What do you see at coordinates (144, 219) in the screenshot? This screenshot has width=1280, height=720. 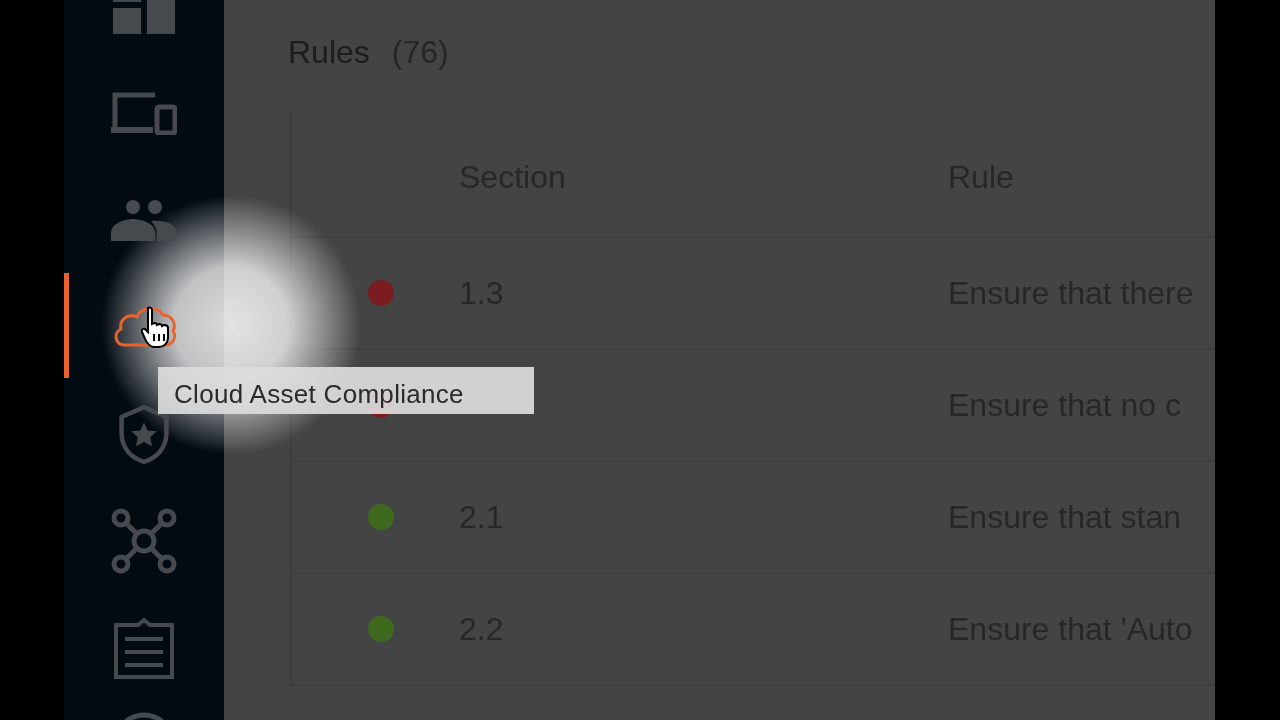 I see `people-icon` at bounding box center [144, 219].